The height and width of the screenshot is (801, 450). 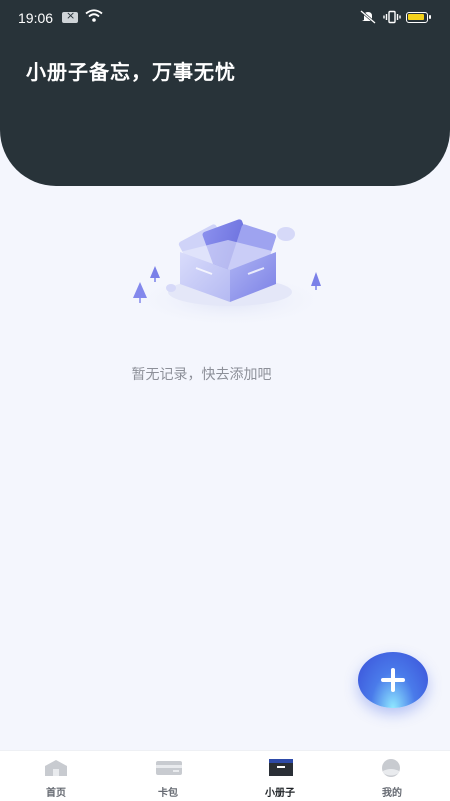 What do you see at coordinates (418, 17) in the screenshot?
I see `battery-icon` at bounding box center [418, 17].